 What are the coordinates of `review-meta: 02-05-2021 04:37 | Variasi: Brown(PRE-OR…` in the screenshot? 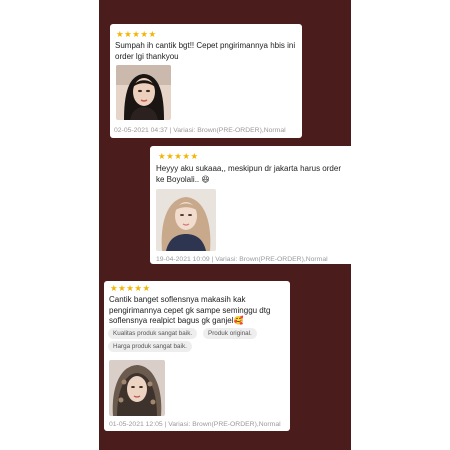 It's located at (200, 130).